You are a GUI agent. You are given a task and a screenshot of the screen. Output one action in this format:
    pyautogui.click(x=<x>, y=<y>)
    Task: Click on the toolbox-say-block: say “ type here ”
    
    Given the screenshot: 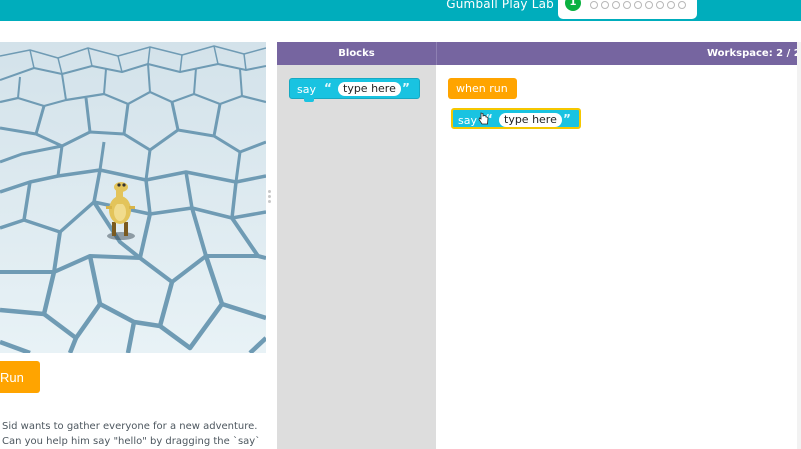 What is the action you would take?
    pyautogui.click(x=354, y=90)
    